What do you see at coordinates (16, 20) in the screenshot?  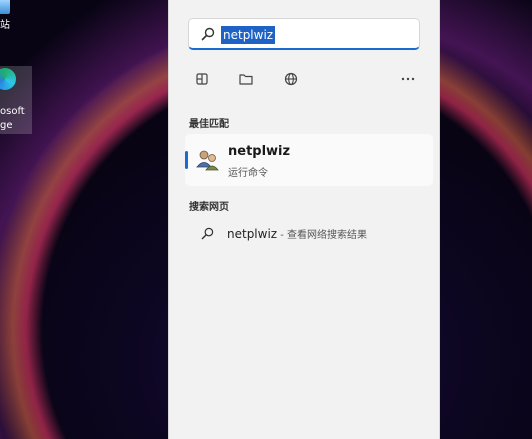 I see `desktop-recycle-bin: 站` at bounding box center [16, 20].